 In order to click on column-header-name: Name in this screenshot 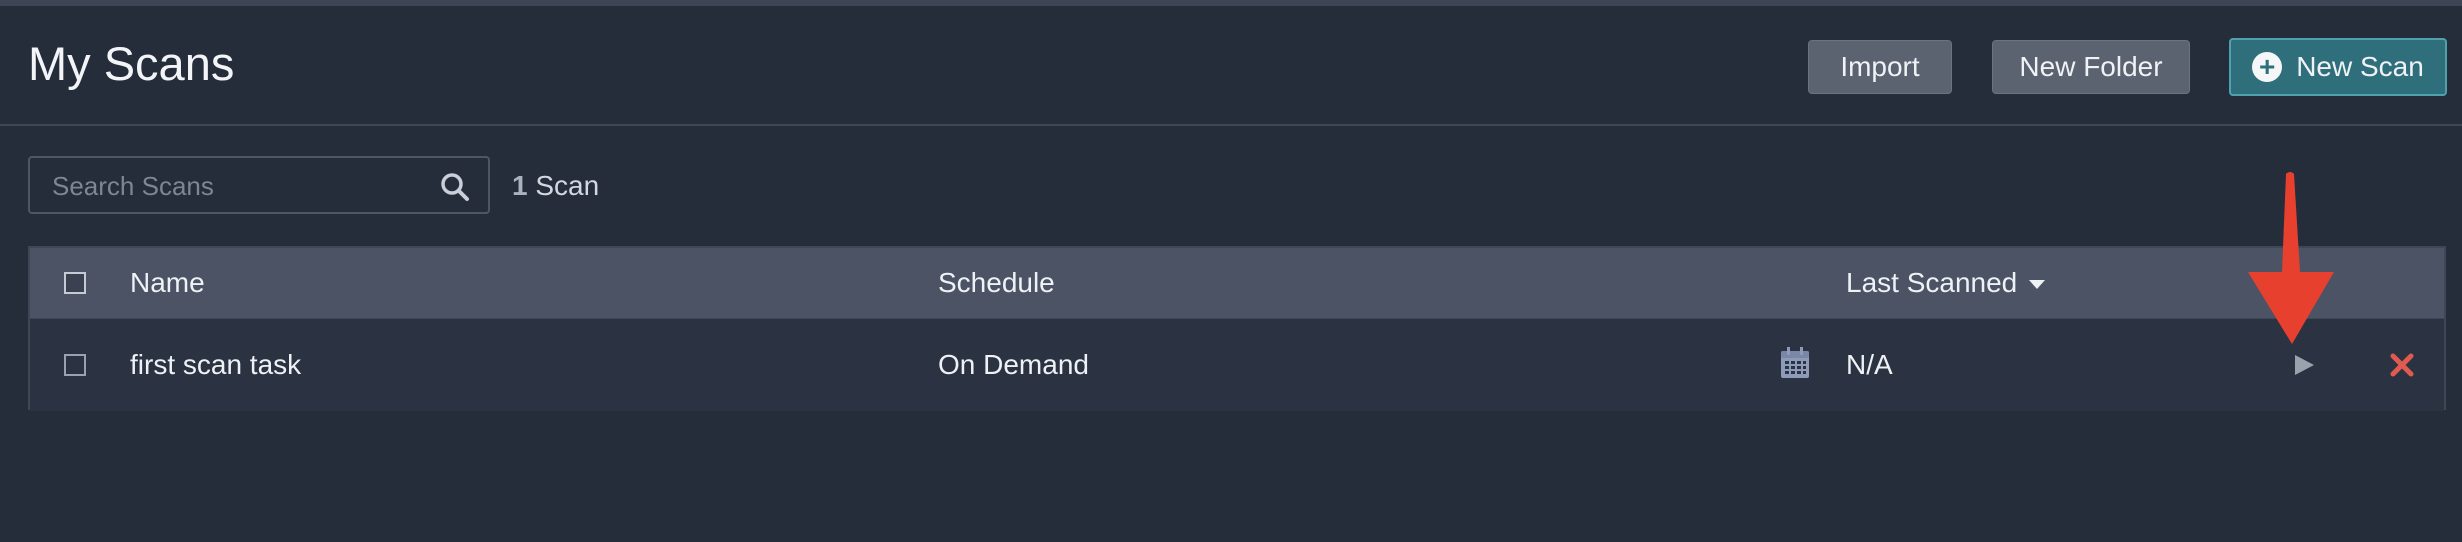, I will do `click(167, 283)`.